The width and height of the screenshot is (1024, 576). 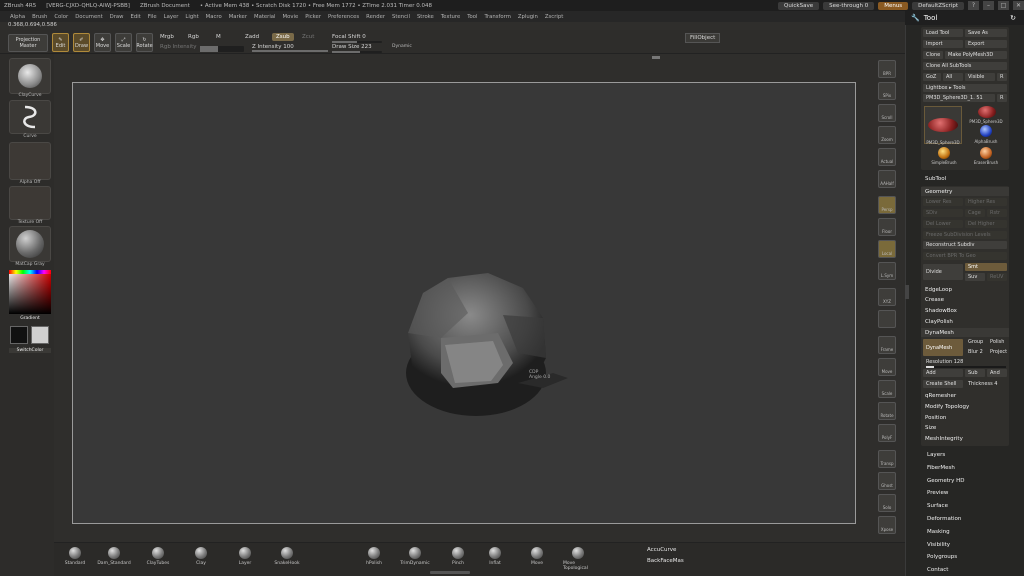 I want to click on projection-master-button: Projection Master, so click(x=28, y=43).